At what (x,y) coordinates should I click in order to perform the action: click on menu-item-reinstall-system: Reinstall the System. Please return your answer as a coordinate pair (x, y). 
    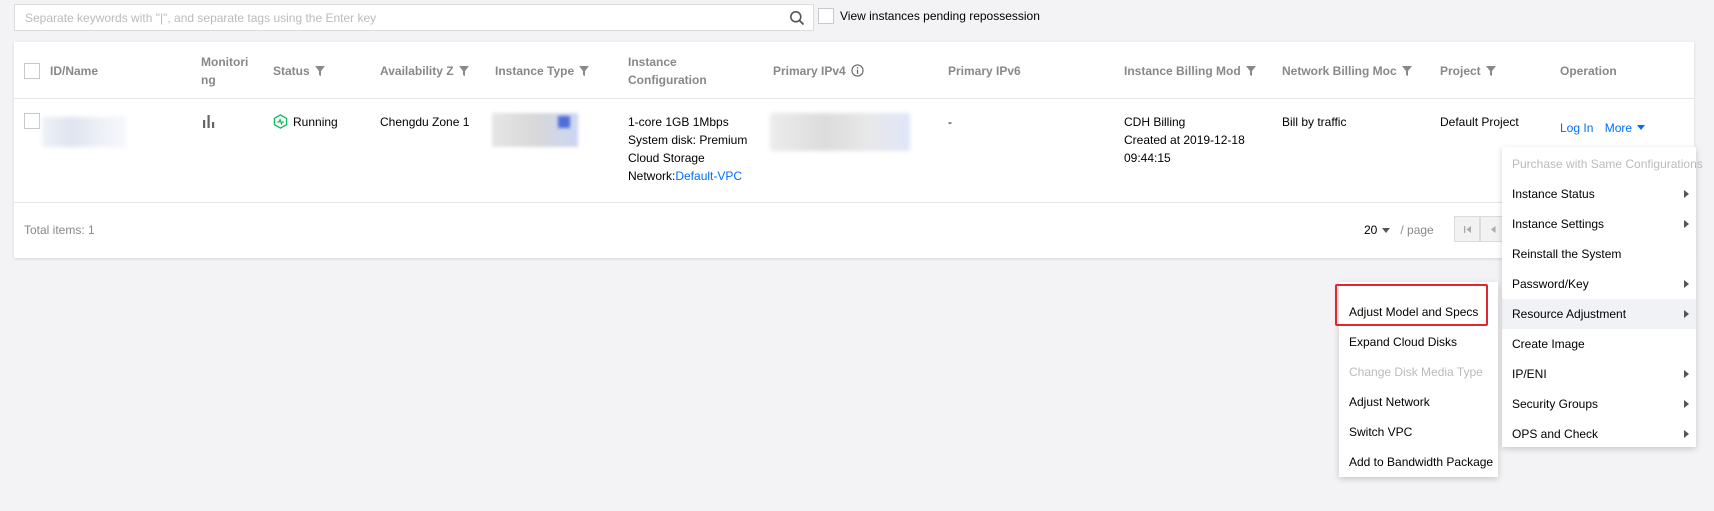
    Looking at the image, I should click on (1599, 254).